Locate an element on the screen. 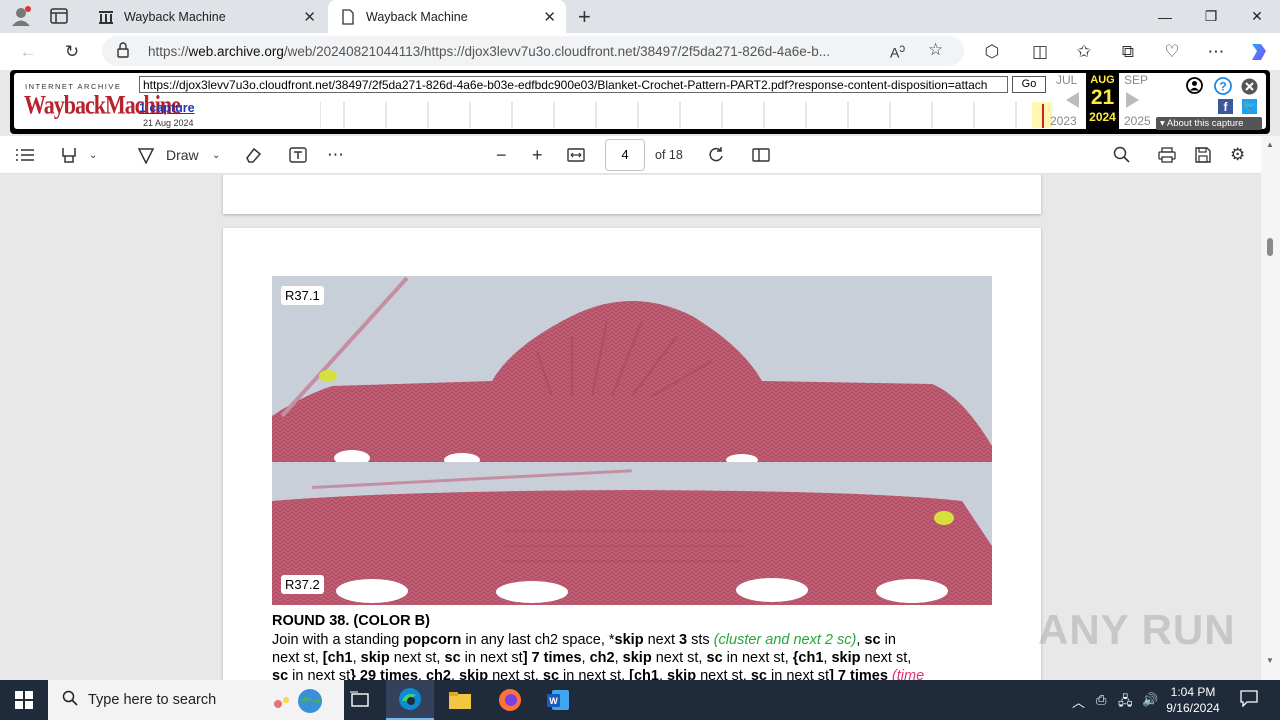  highlight-options-chevron-icon: ⌄ is located at coordinates (93, 155).